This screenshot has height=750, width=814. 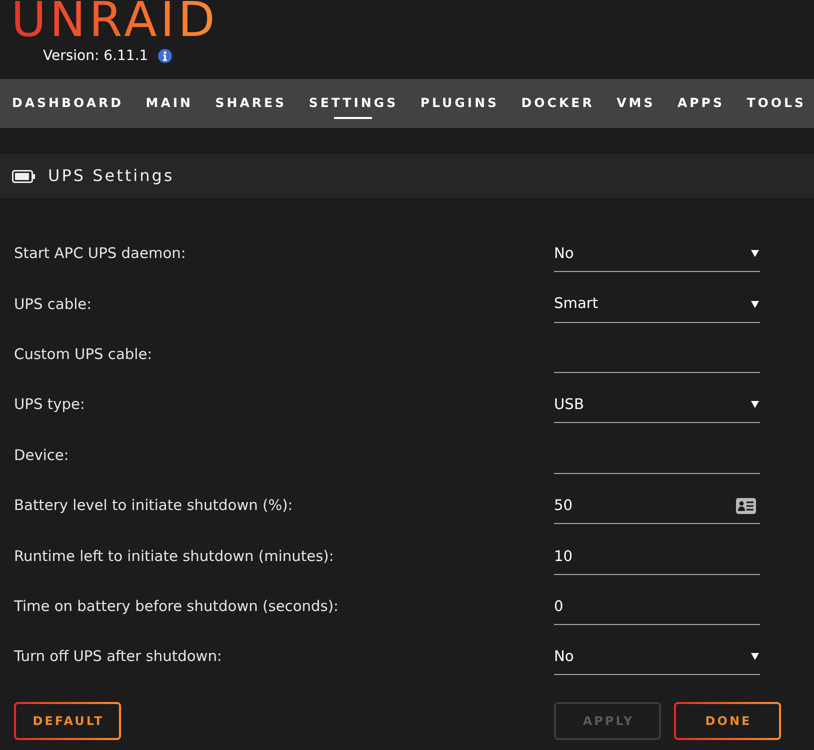 What do you see at coordinates (353, 103) in the screenshot?
I see `nav-tab: SETTINGS` at bounding box center [353, 103].